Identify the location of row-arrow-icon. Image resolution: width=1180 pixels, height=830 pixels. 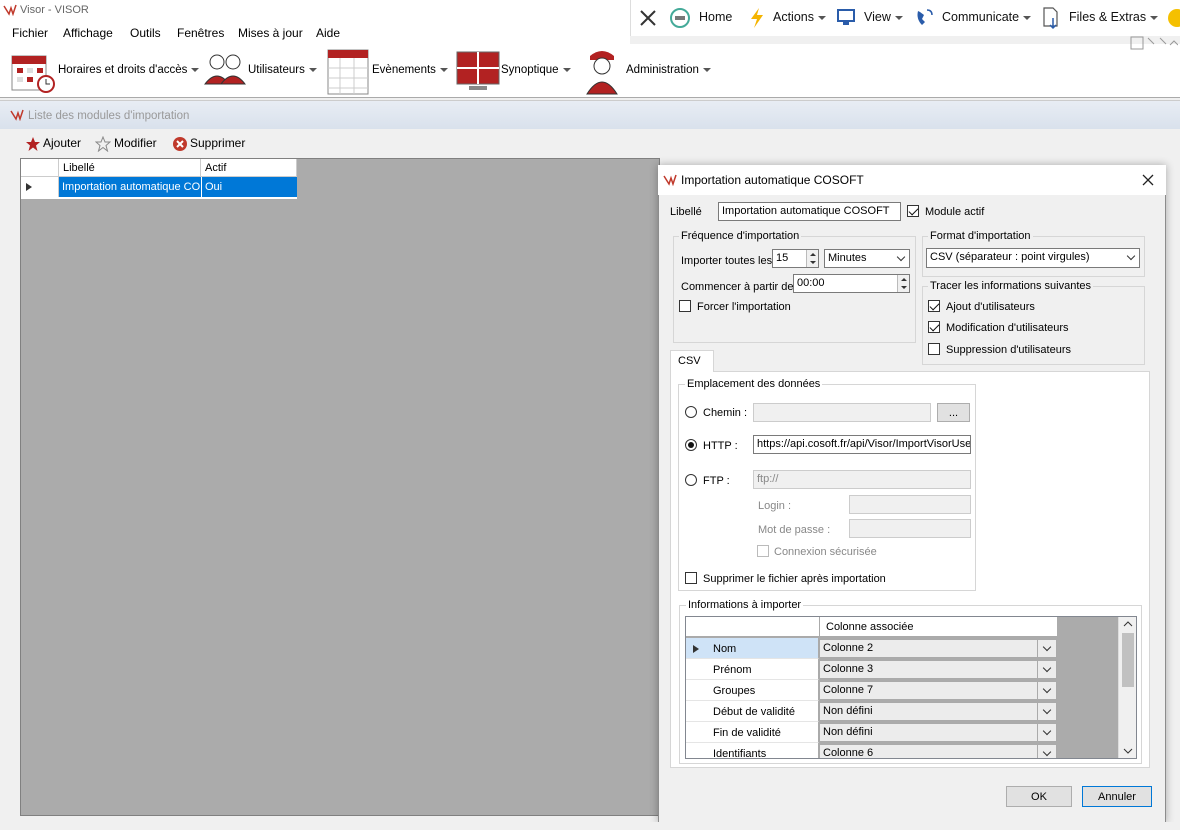
(29, 187).